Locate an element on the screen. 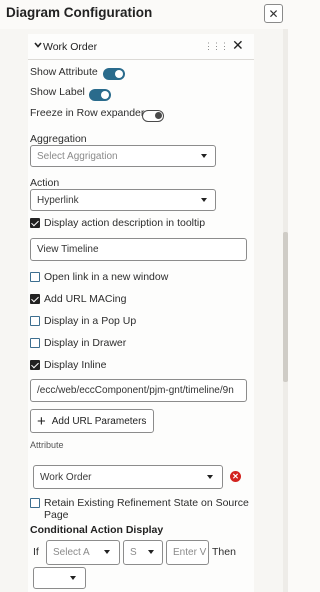  condition-operator-select: S is located at coordinates (143, 552).